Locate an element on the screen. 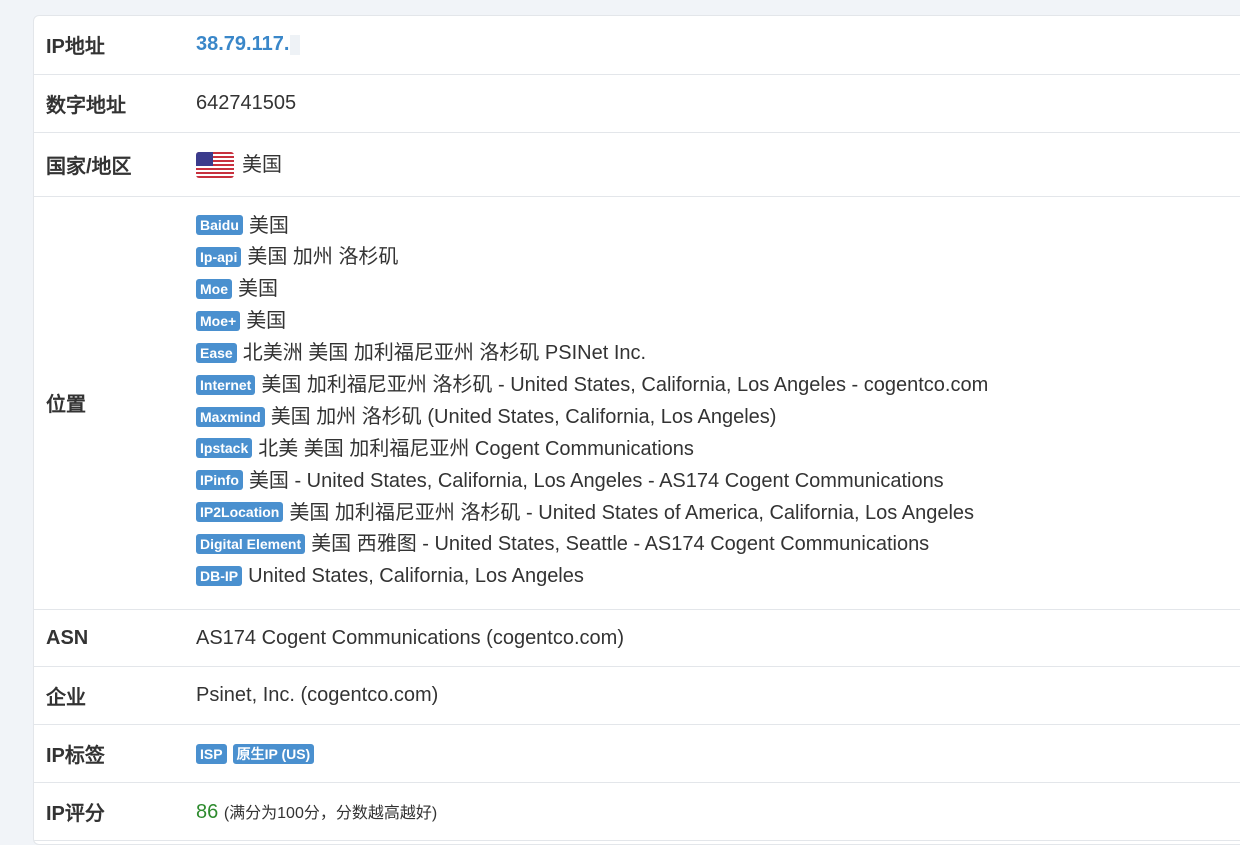 This screenshot has width=1240, height=845. country-value-cell: 美国 is located at coordinates (718, 164).